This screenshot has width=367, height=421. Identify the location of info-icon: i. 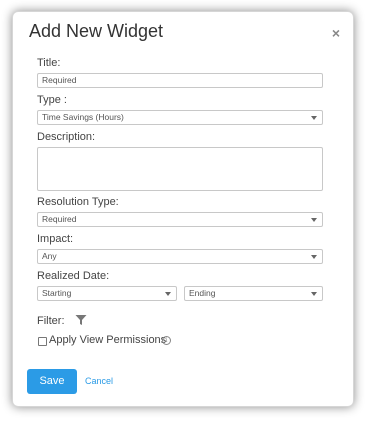
(166, 340).